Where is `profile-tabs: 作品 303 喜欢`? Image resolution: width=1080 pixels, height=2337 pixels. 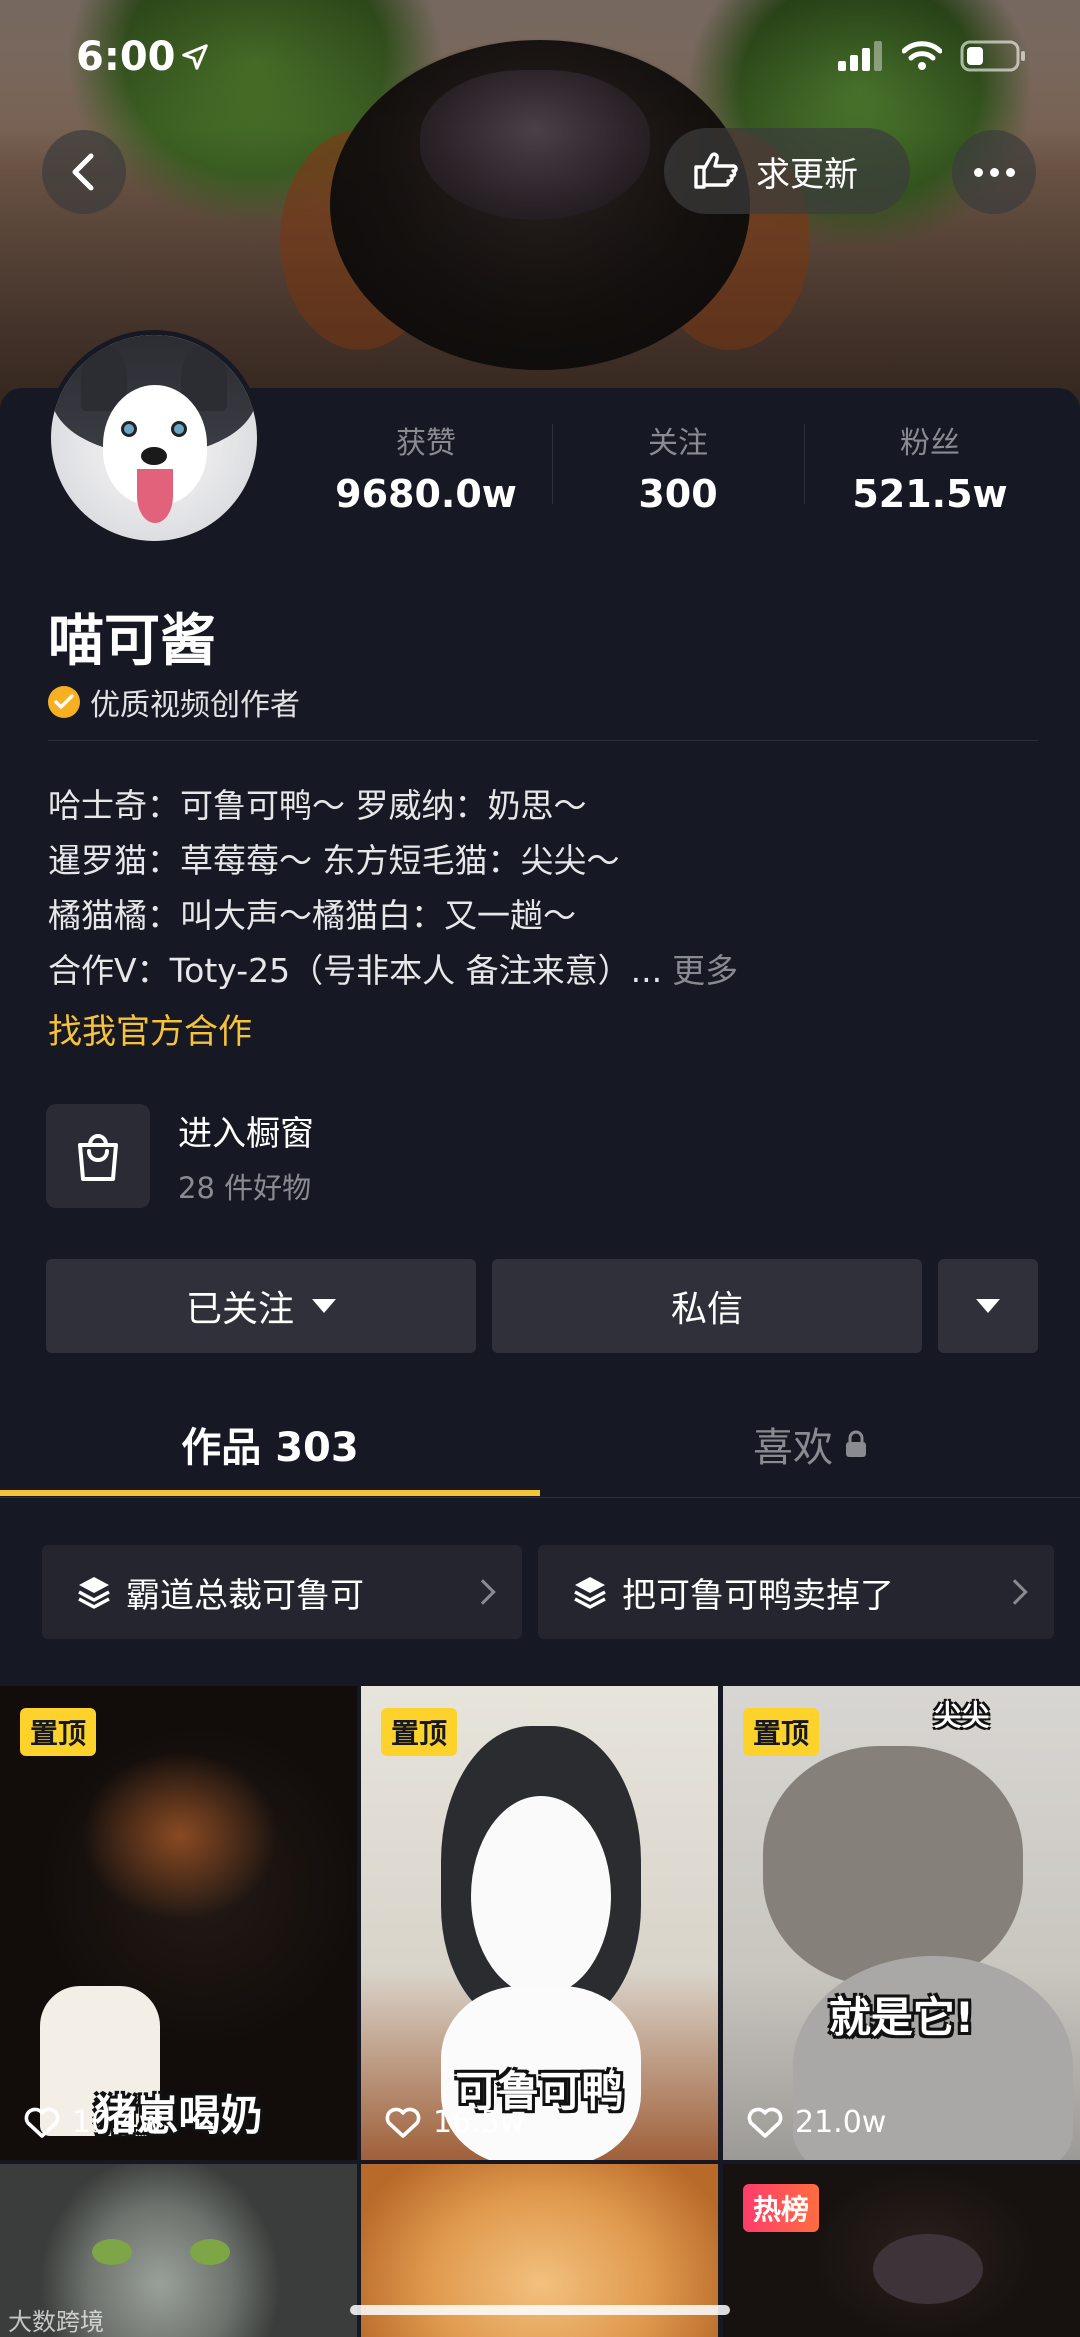 profile-tabs: 作品 303 喜欢 is located at coordinates (540, 1444).